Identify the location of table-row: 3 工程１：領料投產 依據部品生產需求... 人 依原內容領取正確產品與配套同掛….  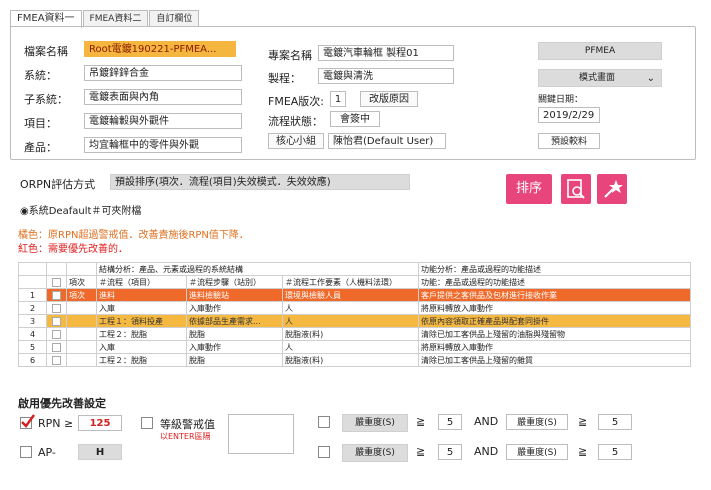
(355, 321).